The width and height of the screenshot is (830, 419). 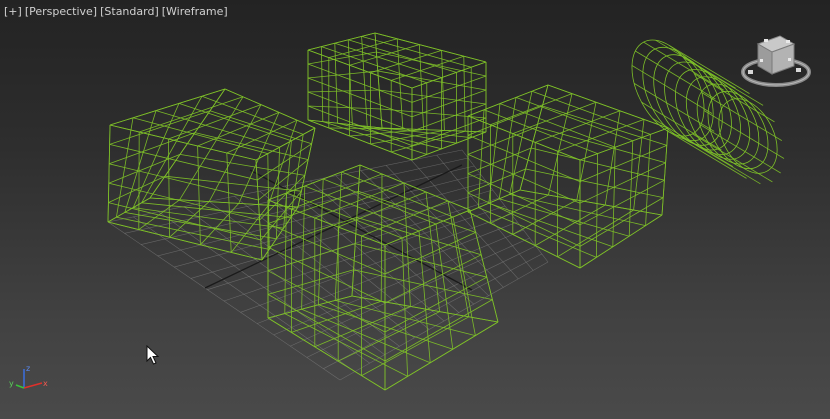 I want to click on box-back, so click(x=397, y=96).